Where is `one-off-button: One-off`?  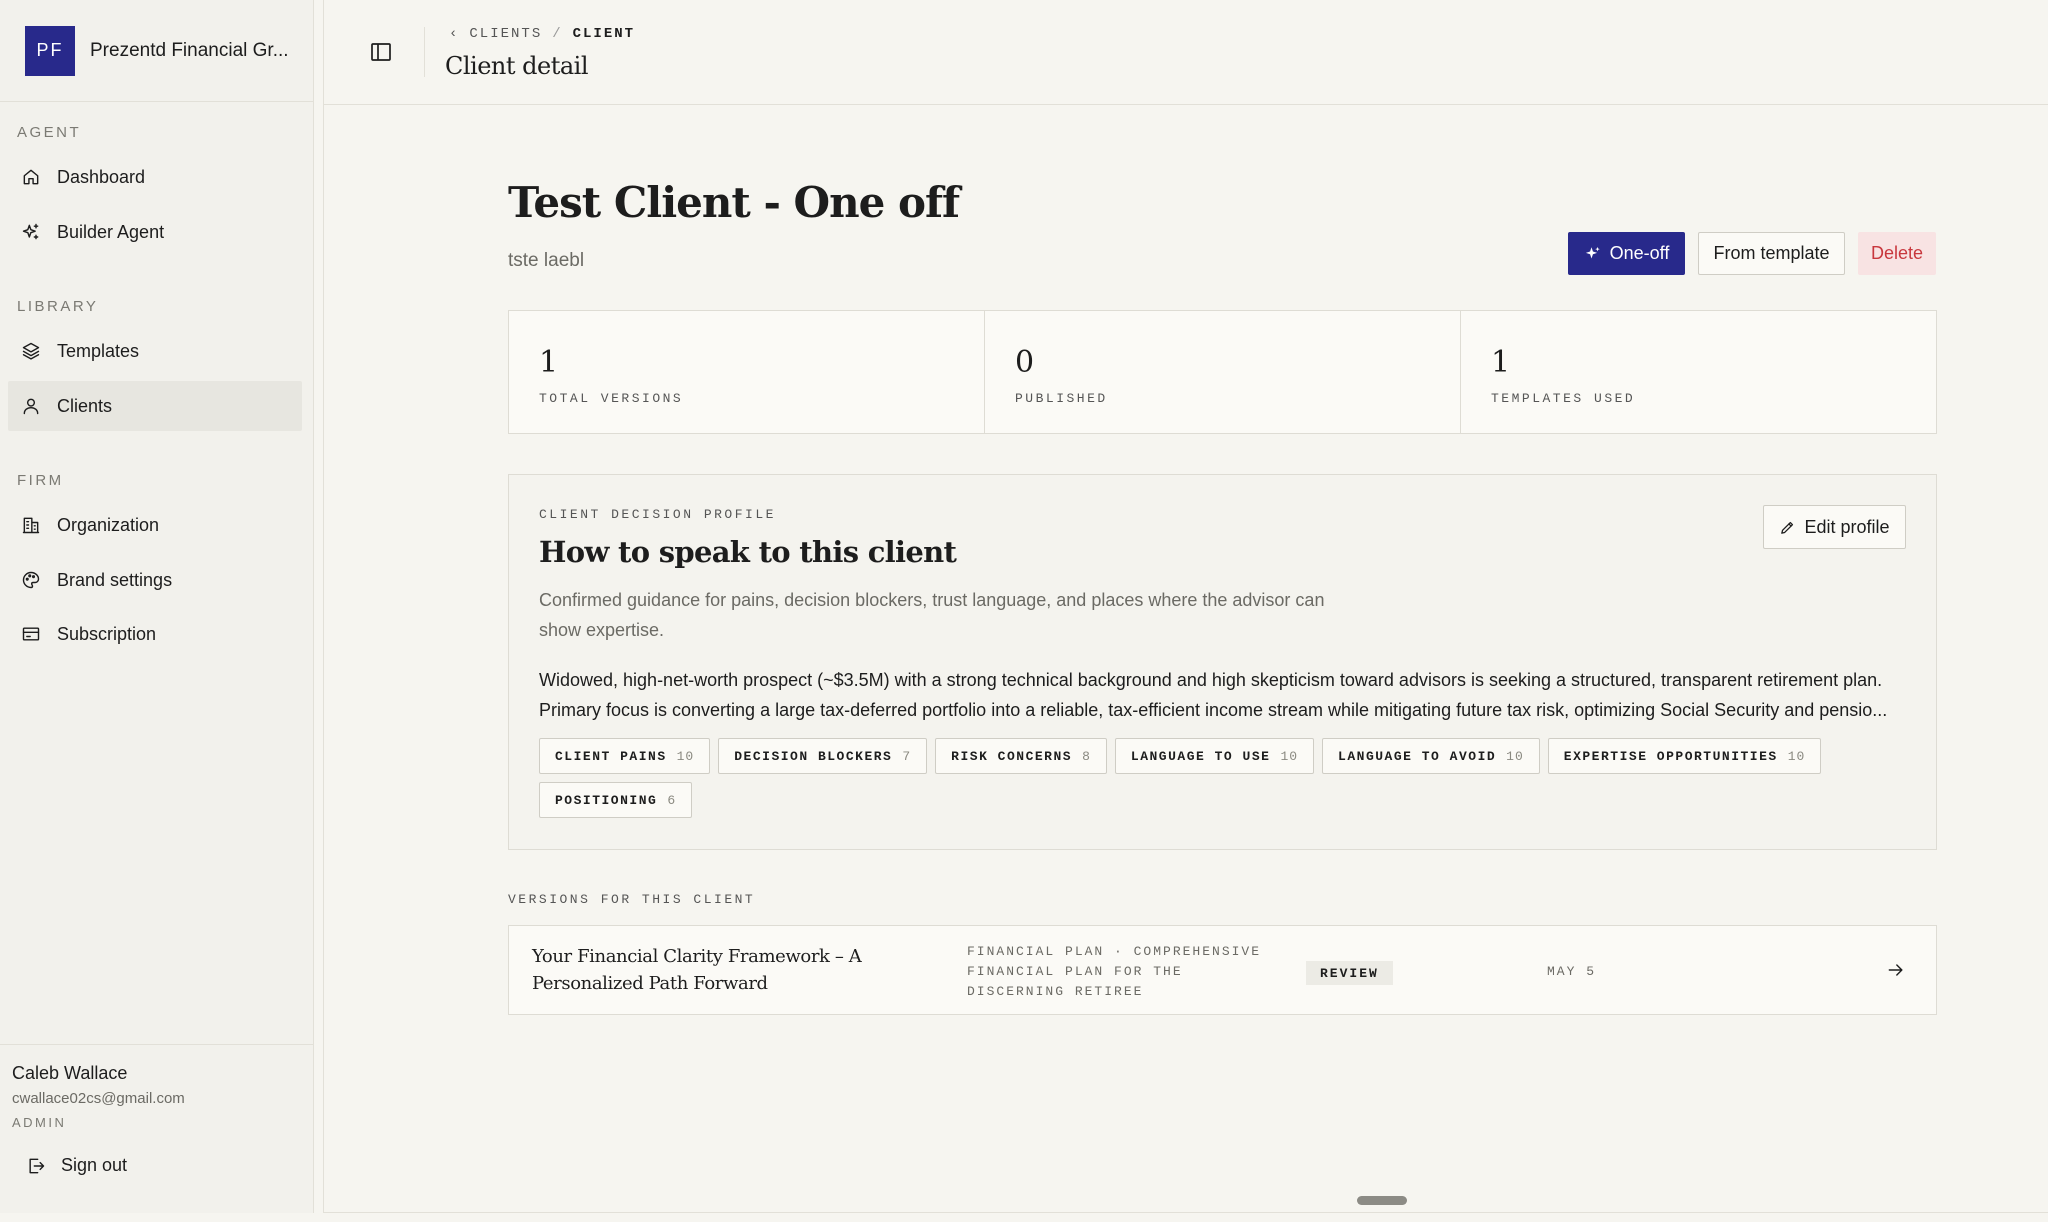
one-off-button: One-off is located at coordinates (1626, 253).